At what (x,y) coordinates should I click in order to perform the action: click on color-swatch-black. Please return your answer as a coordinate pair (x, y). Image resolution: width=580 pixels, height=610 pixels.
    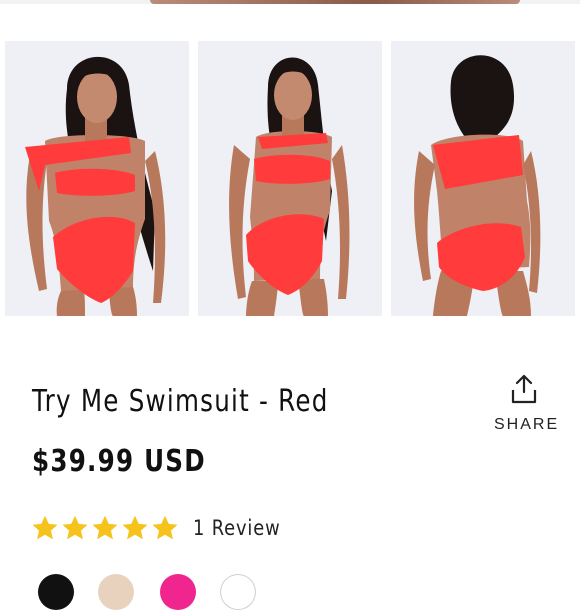
    Looking at the image, I should click on (56, 592).